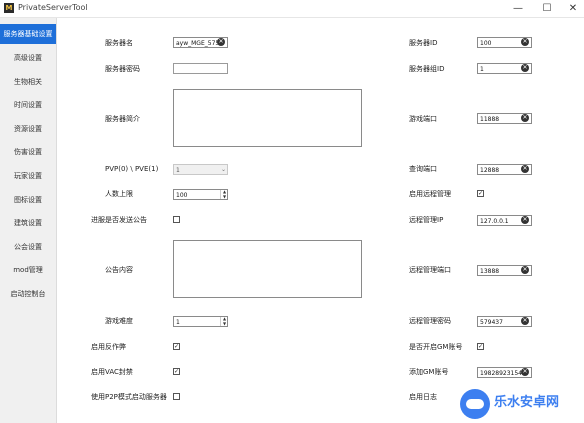 This screenshot has width=584, height=423. What do you see at coordinates (28, 270) in the screenshot?
I see `sidebar-item-mod-management: mod管理` at bounding box center [28, 270].